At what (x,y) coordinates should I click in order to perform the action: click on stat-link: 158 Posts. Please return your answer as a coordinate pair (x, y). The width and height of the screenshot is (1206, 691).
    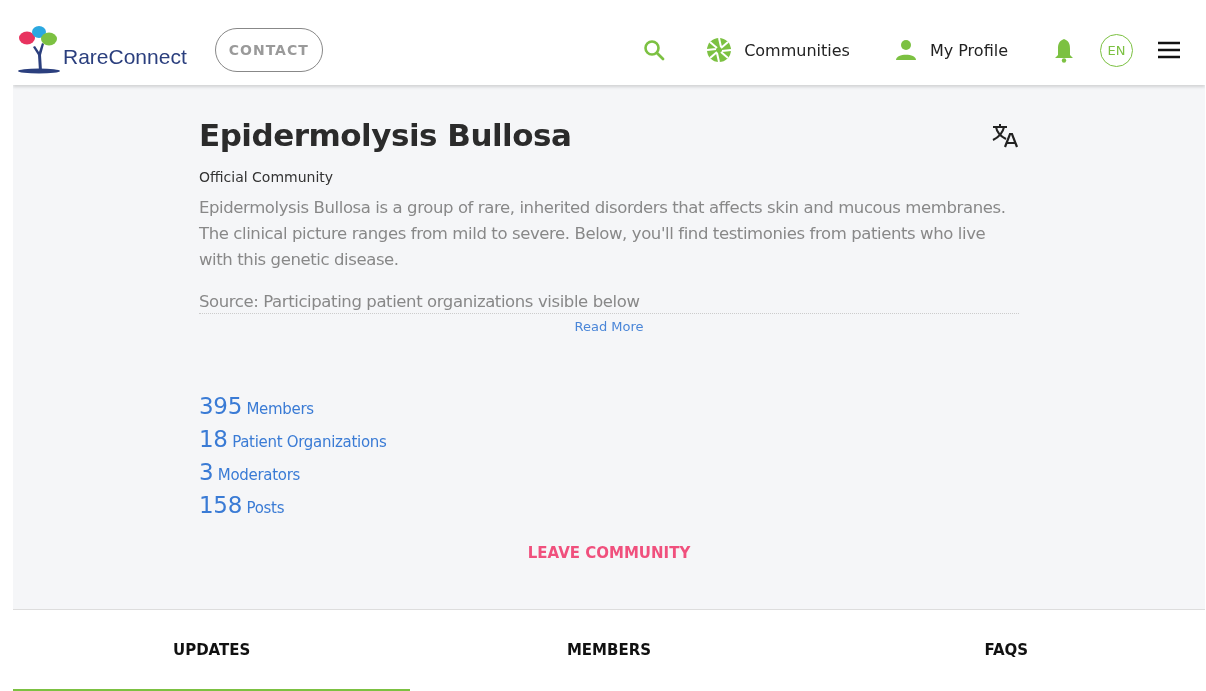
    Looking at the image, I should click on (242, 506).